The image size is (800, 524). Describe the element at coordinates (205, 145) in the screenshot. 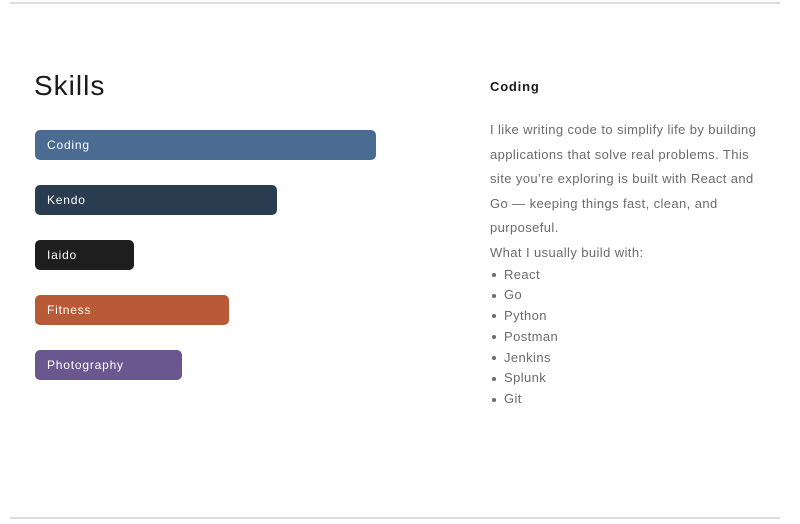

I see `skill-bar-coding: Coding` at that location.